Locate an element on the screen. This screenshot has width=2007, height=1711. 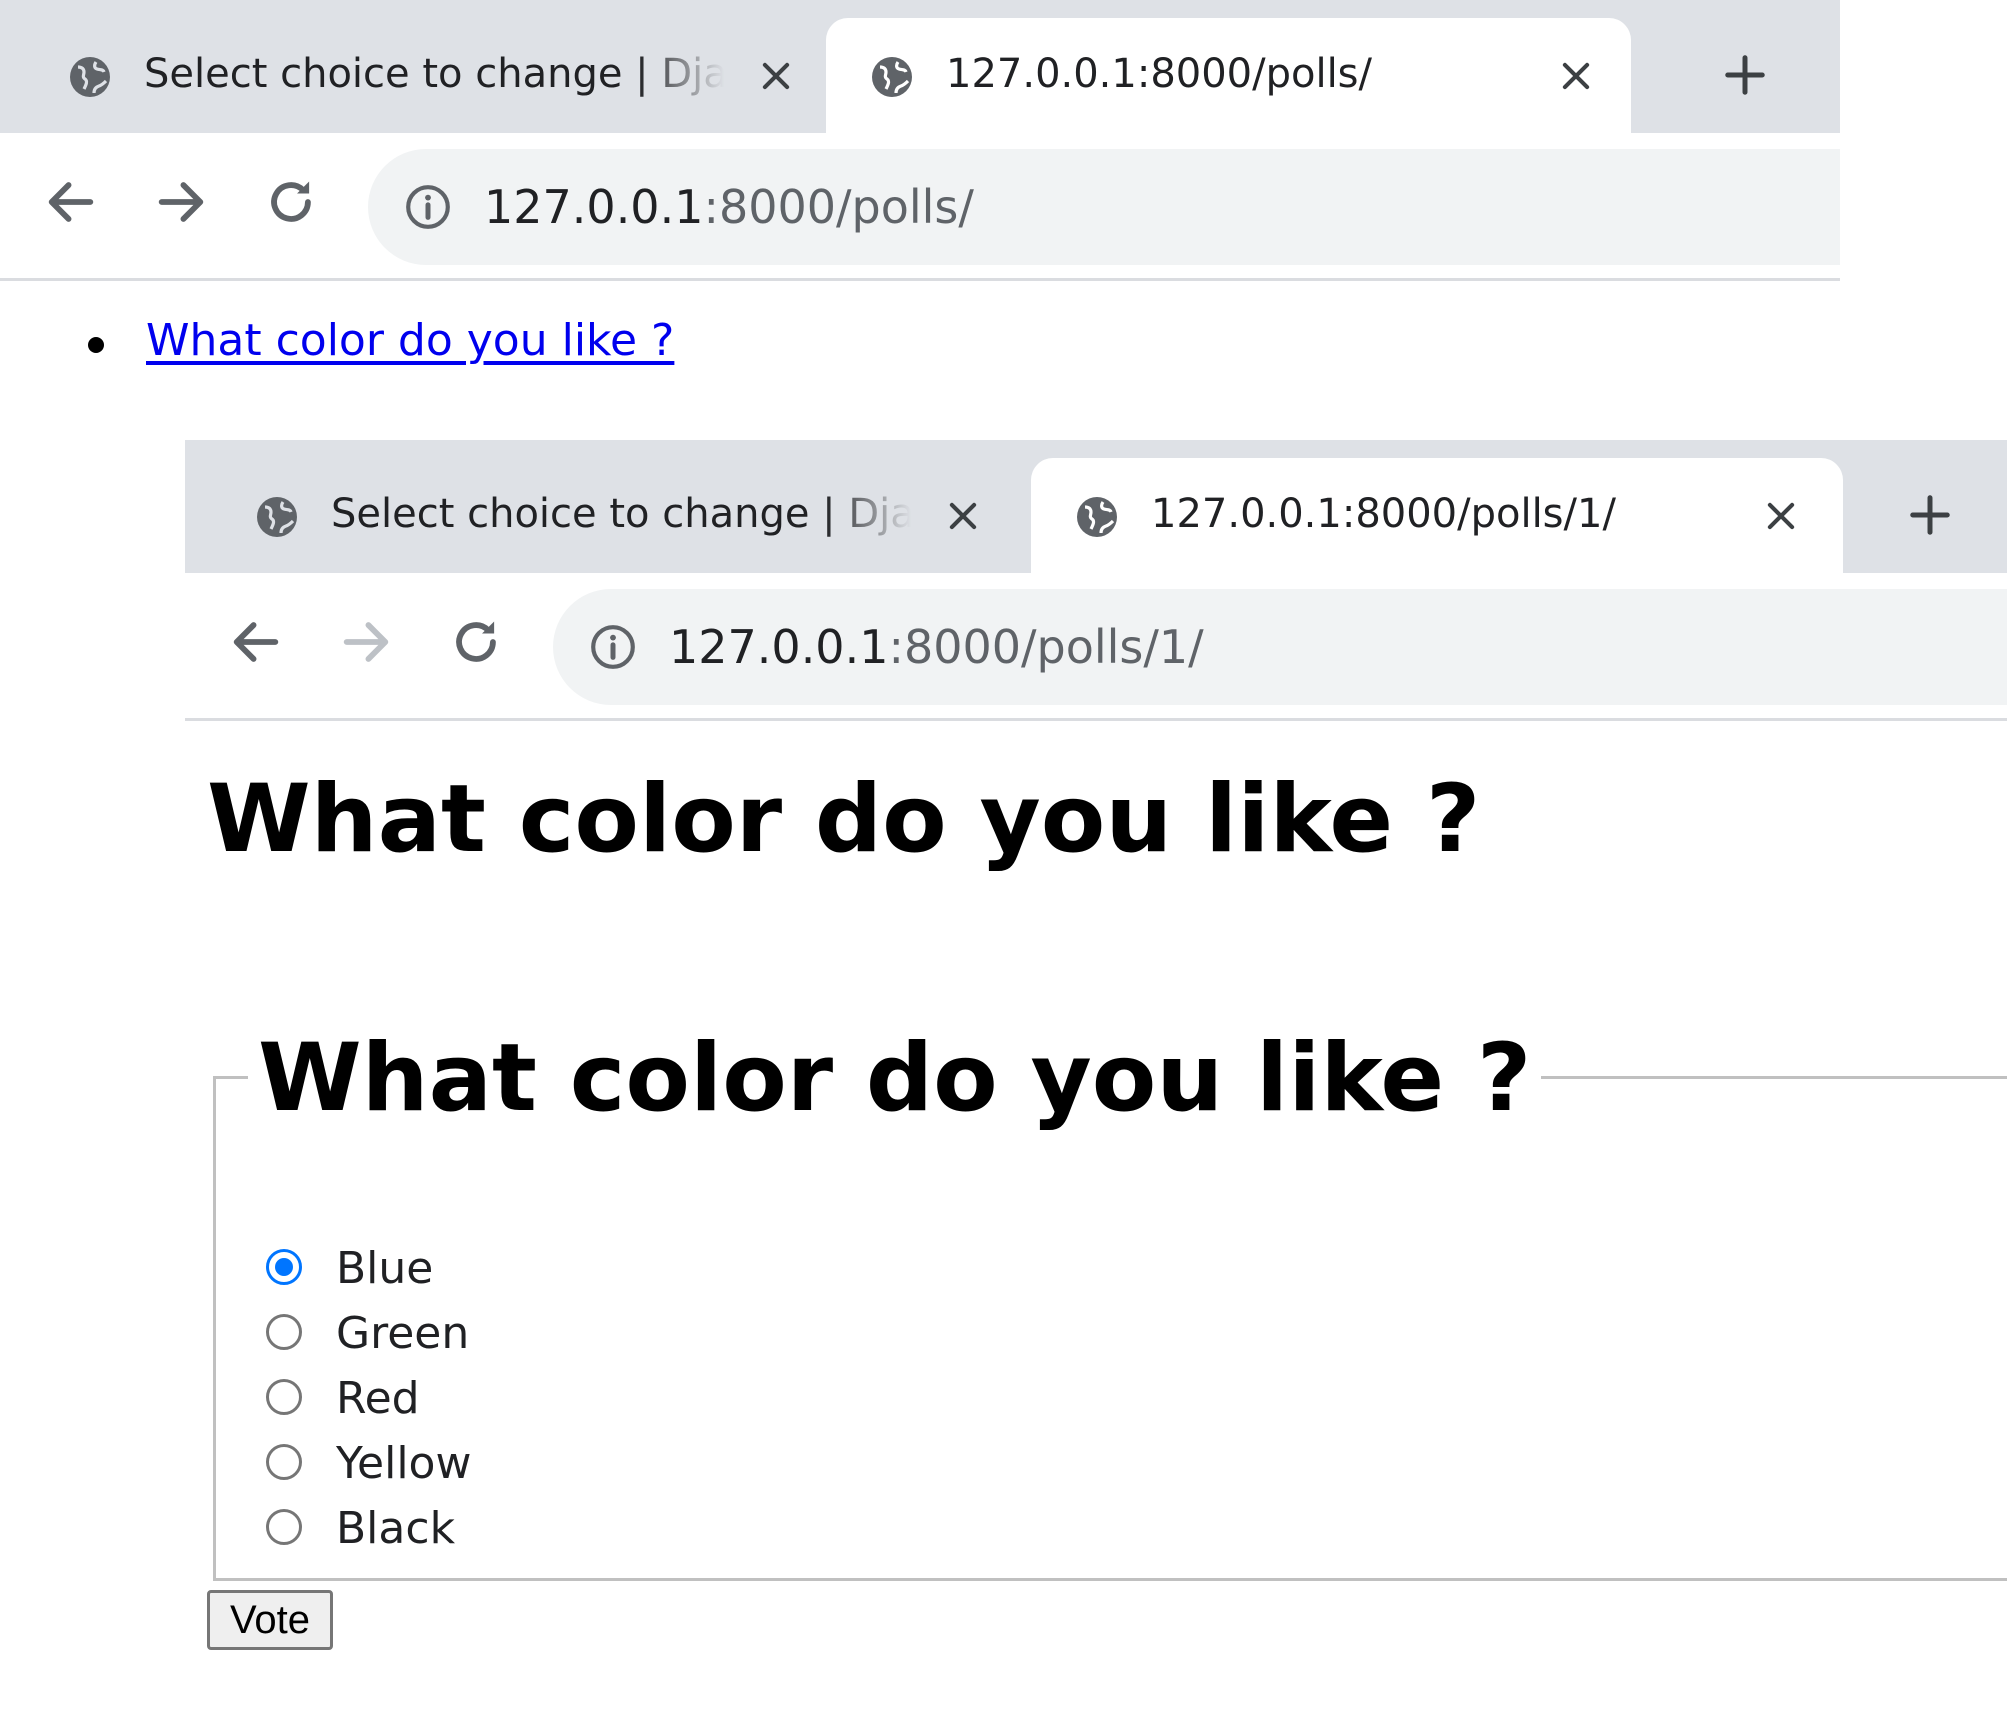
url-text: 127.0.0.1:8000/polls/ is located at coordinates (729, 207).